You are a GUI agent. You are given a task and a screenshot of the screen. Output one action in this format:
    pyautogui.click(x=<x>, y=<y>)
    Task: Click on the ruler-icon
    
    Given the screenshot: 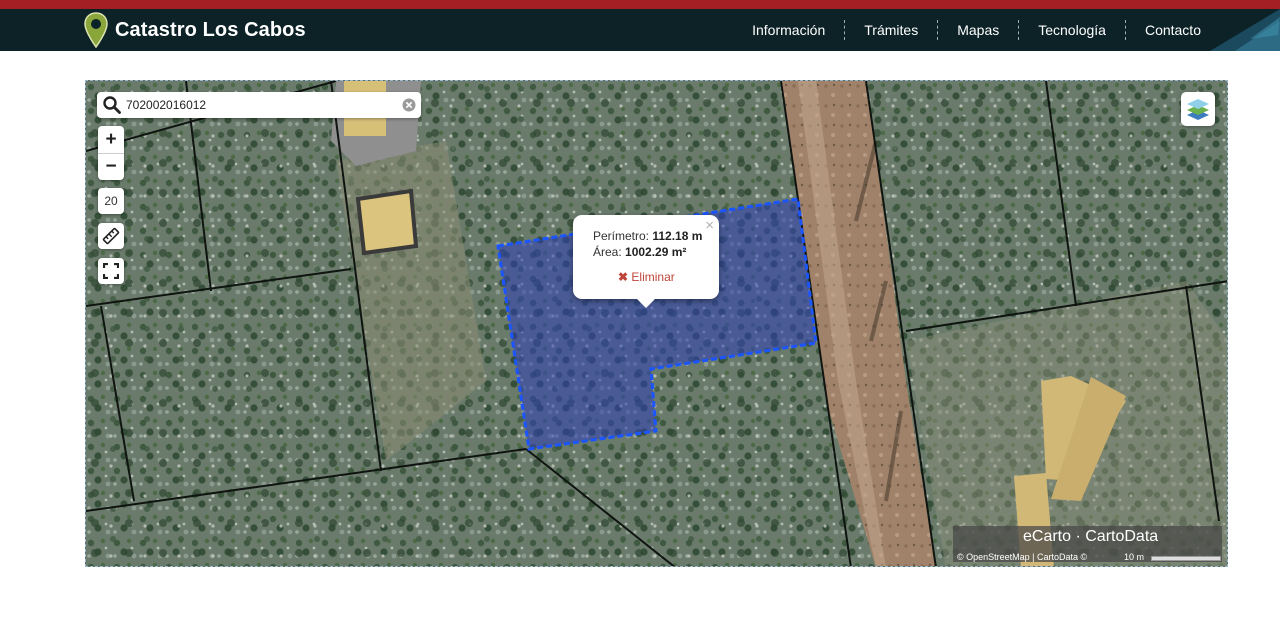 What is the action you would take?
    pyautogui.click(x=111, y=236)
    